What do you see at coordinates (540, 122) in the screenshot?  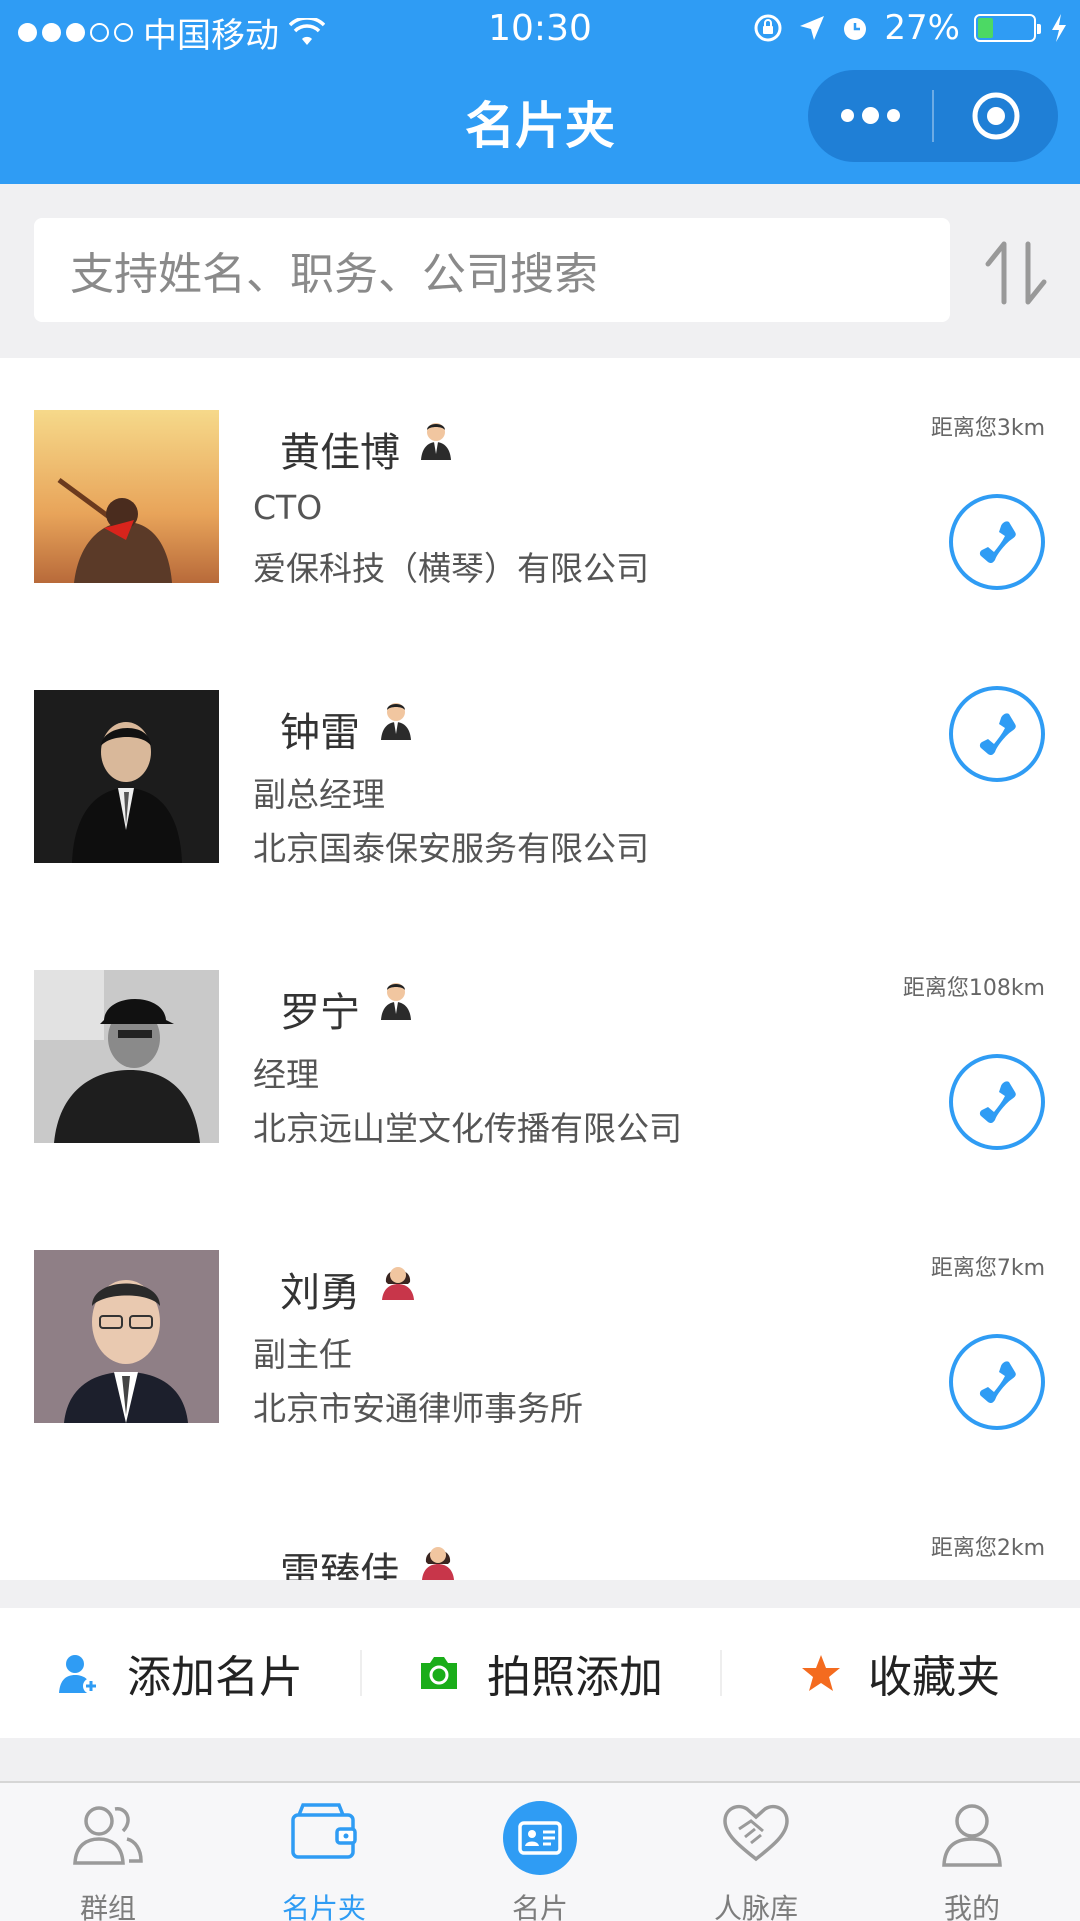 I see `nav-bar: 名片夹` at bounding box center [540, 122].